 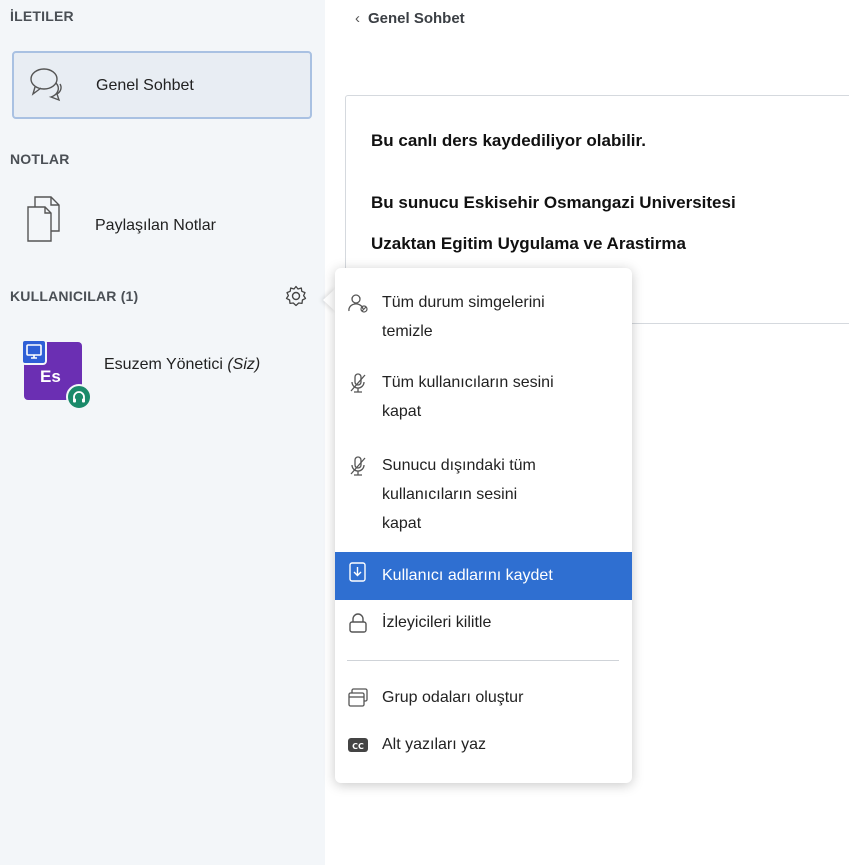 I want to click on menu-item-label: Tüm durum simgelerini, so click(x=463, y=302).